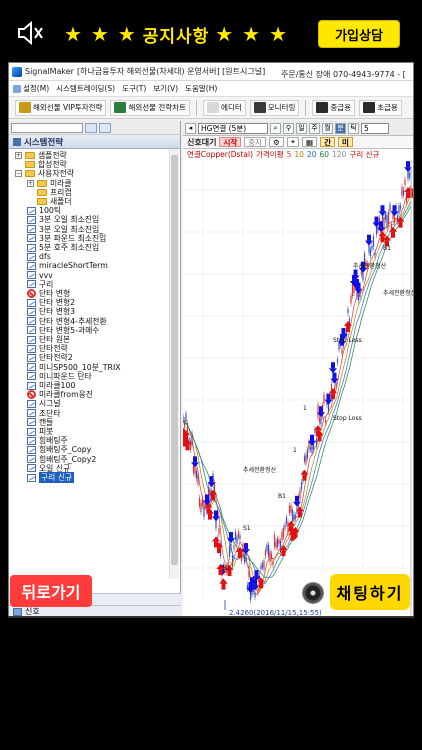  Describe the element at coordinates (174, 360) in the screenshot. I see `tree-scroll-thumb` at that location.